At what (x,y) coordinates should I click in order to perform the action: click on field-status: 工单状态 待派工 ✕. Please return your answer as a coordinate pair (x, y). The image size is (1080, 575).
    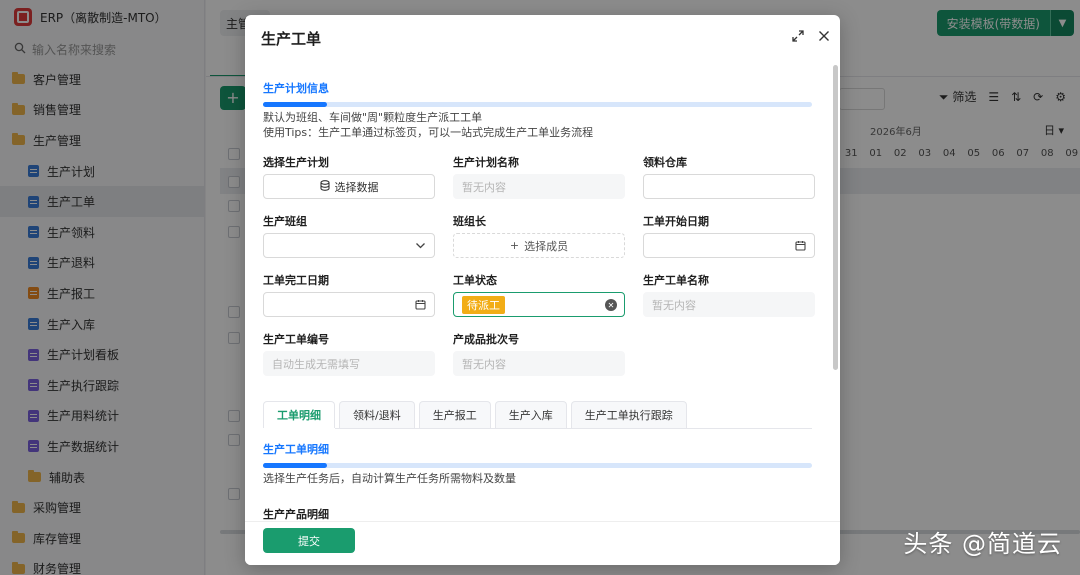
    Looking at the image, I should click on (539, 294).